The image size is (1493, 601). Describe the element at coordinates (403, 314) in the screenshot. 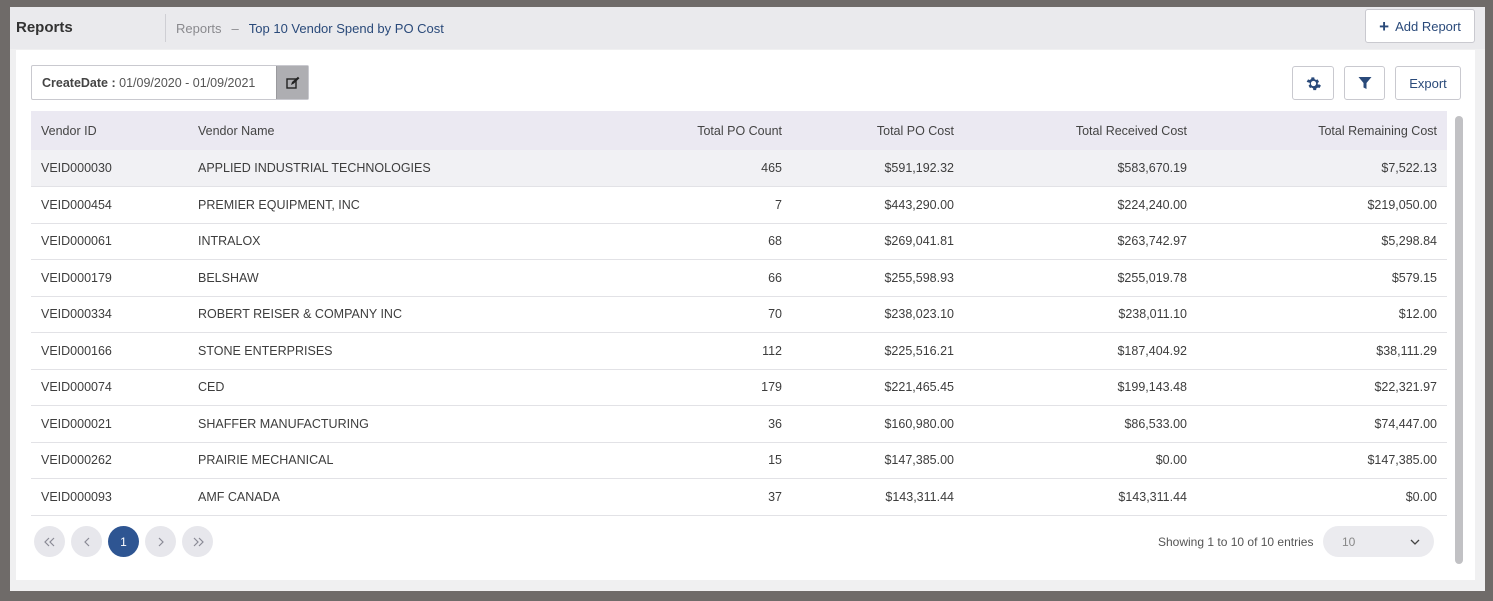

I see `cell-vendor-name: ROBERT REISER & COMPANY INC` at that location.